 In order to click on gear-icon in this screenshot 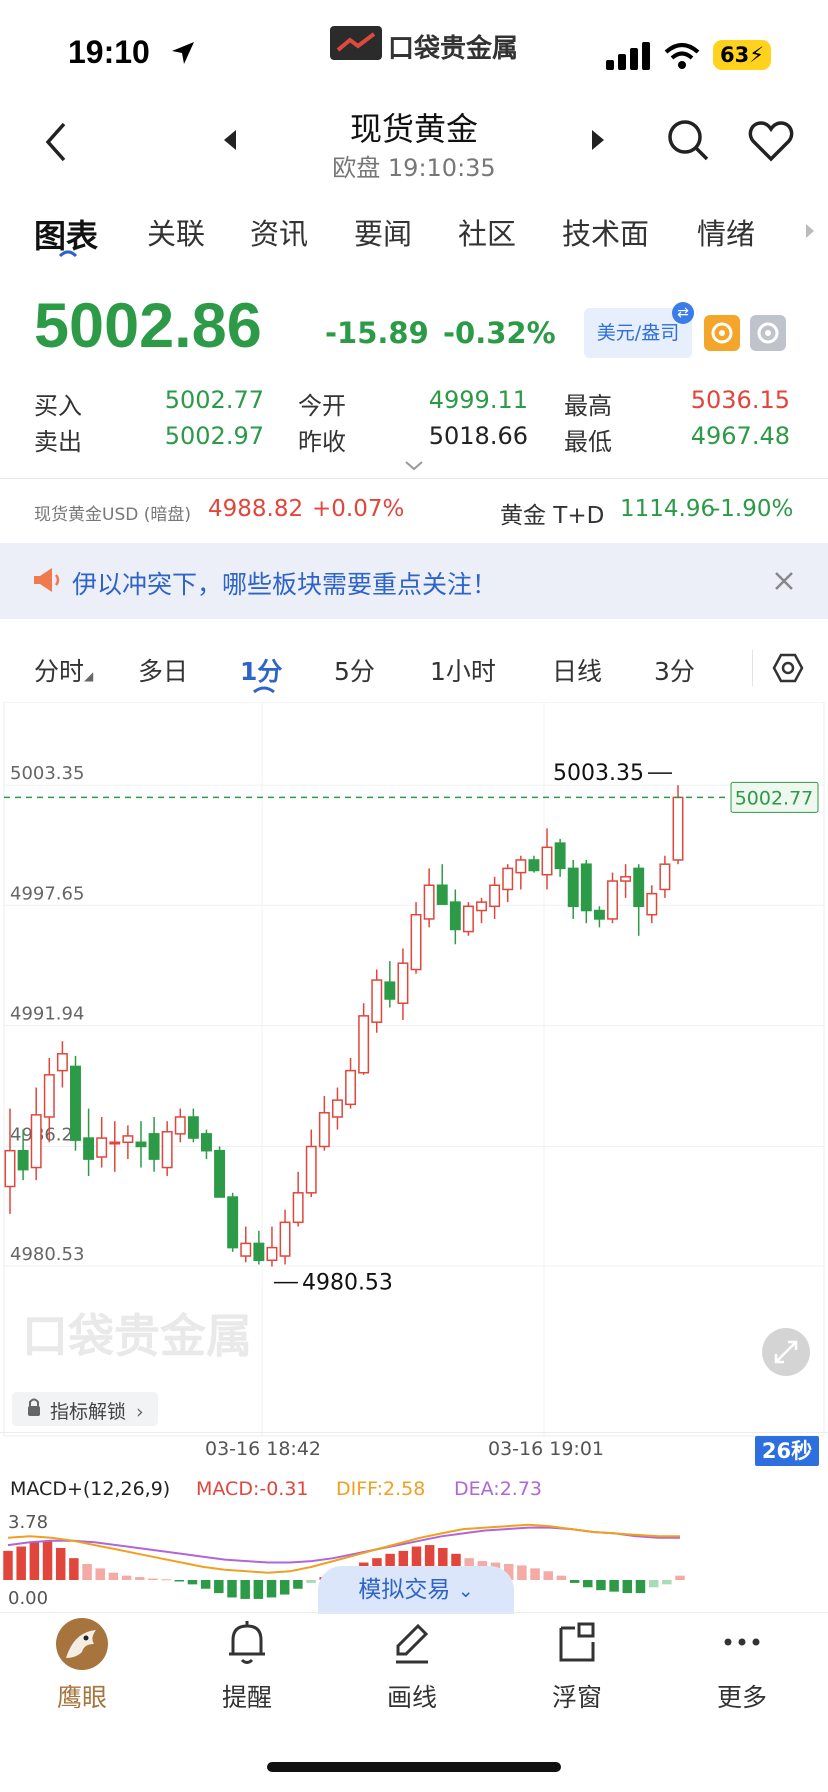, I will do `click(768, 333)`.